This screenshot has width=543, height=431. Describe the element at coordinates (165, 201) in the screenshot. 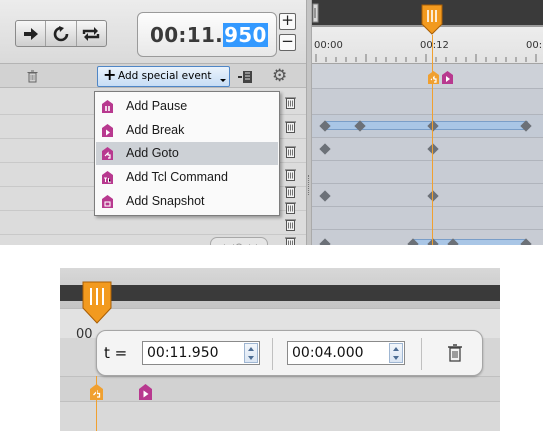

I see `menu-item-label: Add Snapshot` at that location.